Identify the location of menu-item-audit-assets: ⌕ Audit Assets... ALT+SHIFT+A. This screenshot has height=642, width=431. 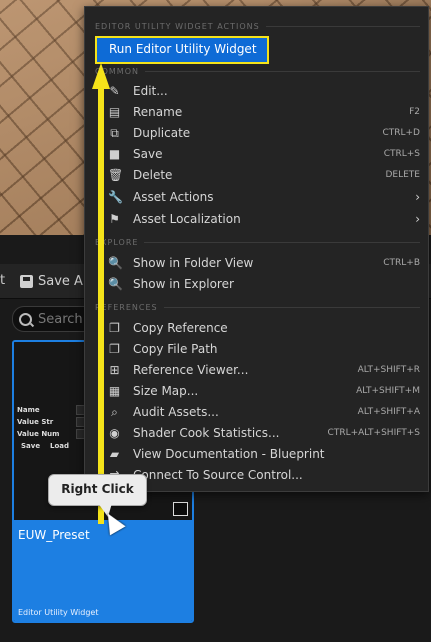
(256, 412).